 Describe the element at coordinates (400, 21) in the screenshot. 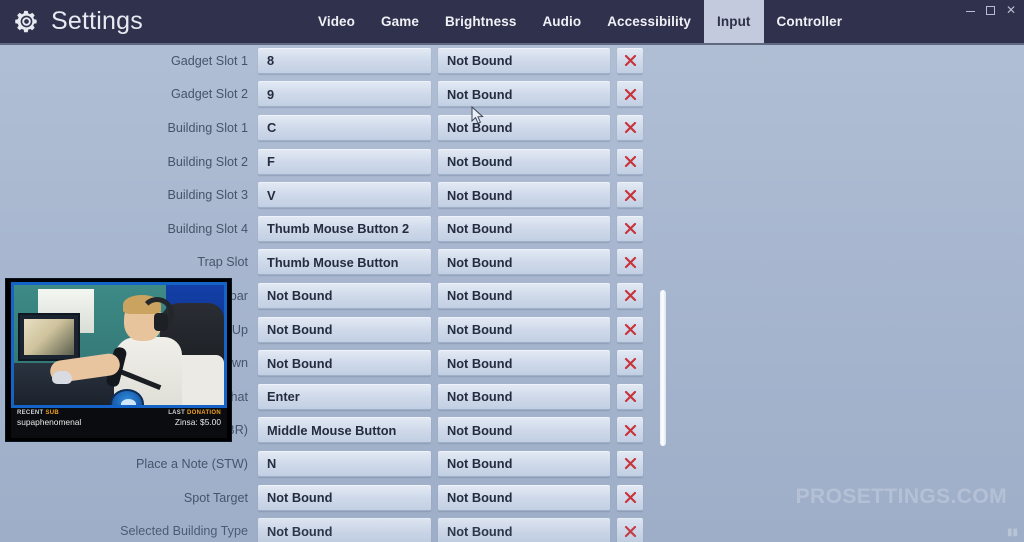

I see `tab-game: Game` at that location.